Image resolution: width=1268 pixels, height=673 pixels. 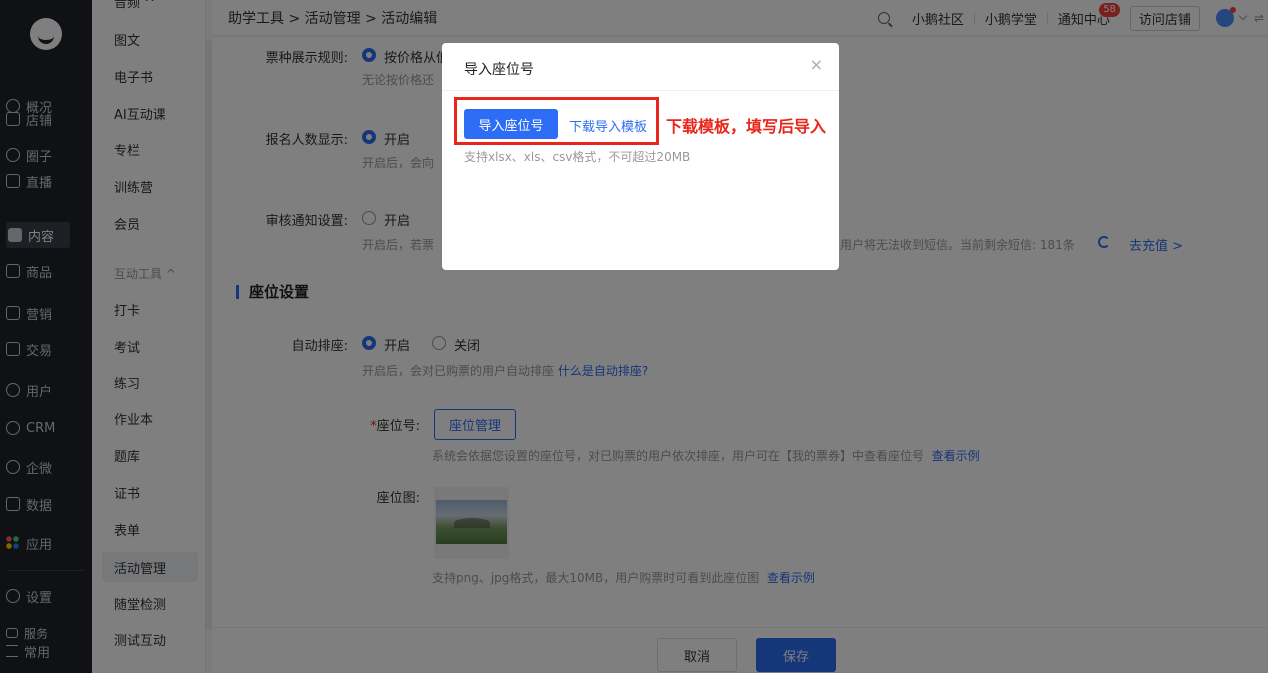 I want to click on modal-title: 导入座位号, so click(x=499, y=70).